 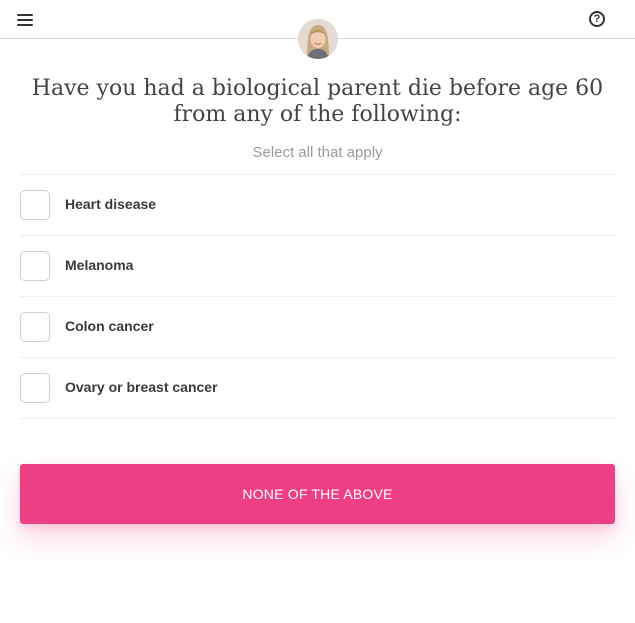 What do you see at coordinates (318, 39) in the screenshot?
I see `avatar` at bounding box center [318, 39].